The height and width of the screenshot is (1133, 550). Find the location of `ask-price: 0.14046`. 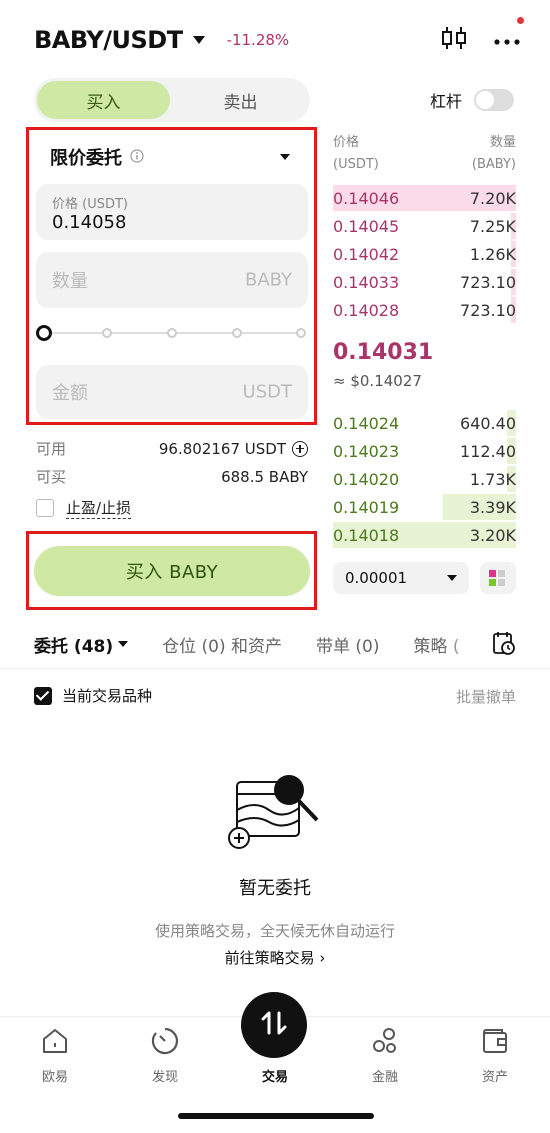

ask-price: 0.14046 is located at coordinates (366, 198).